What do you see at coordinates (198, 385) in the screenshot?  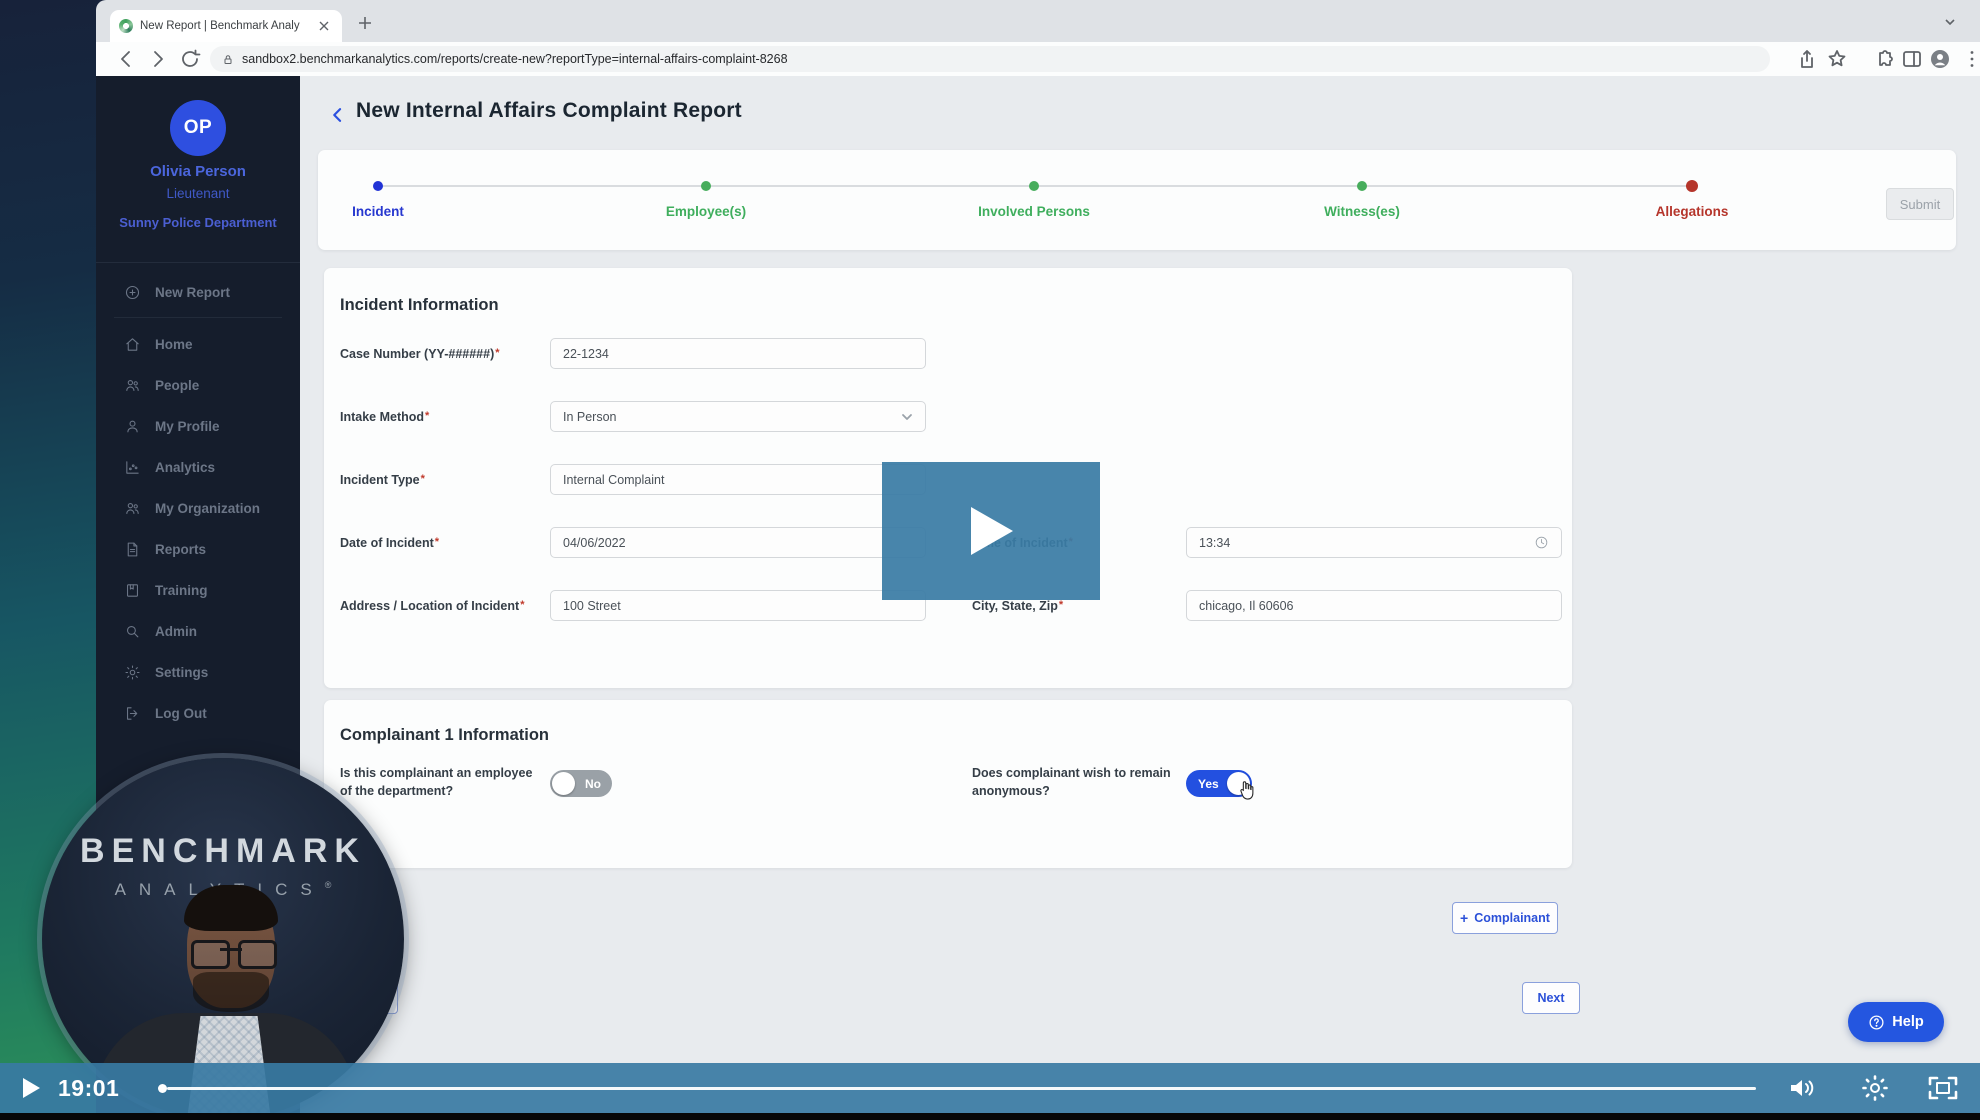 I see `sidebar-item-people: People` at bounding box center [198, 385].